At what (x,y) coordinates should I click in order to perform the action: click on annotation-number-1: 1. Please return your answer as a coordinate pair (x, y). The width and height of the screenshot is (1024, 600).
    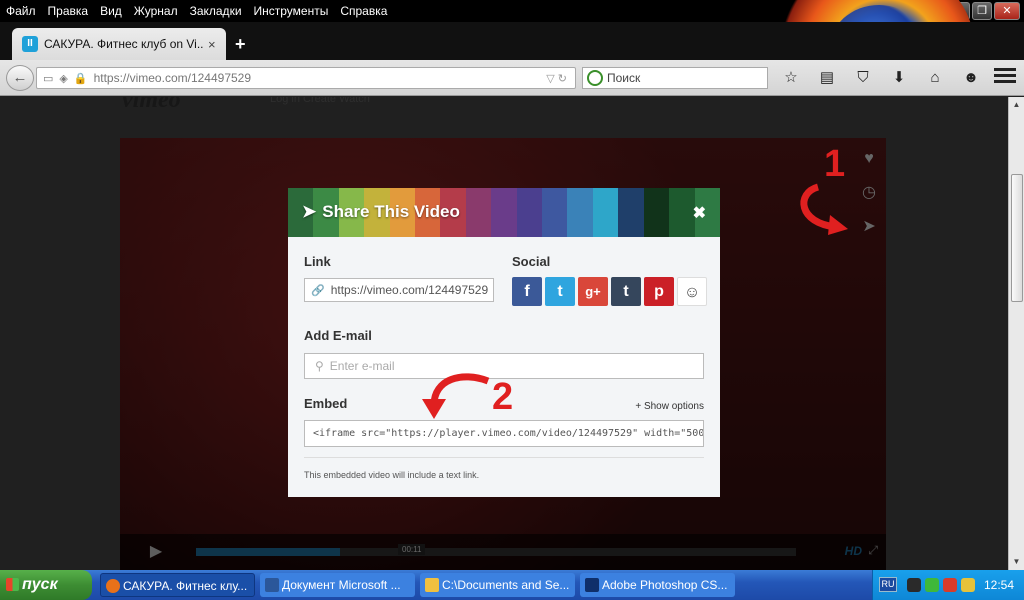
    Looking at the image, I should click on (835, 164).